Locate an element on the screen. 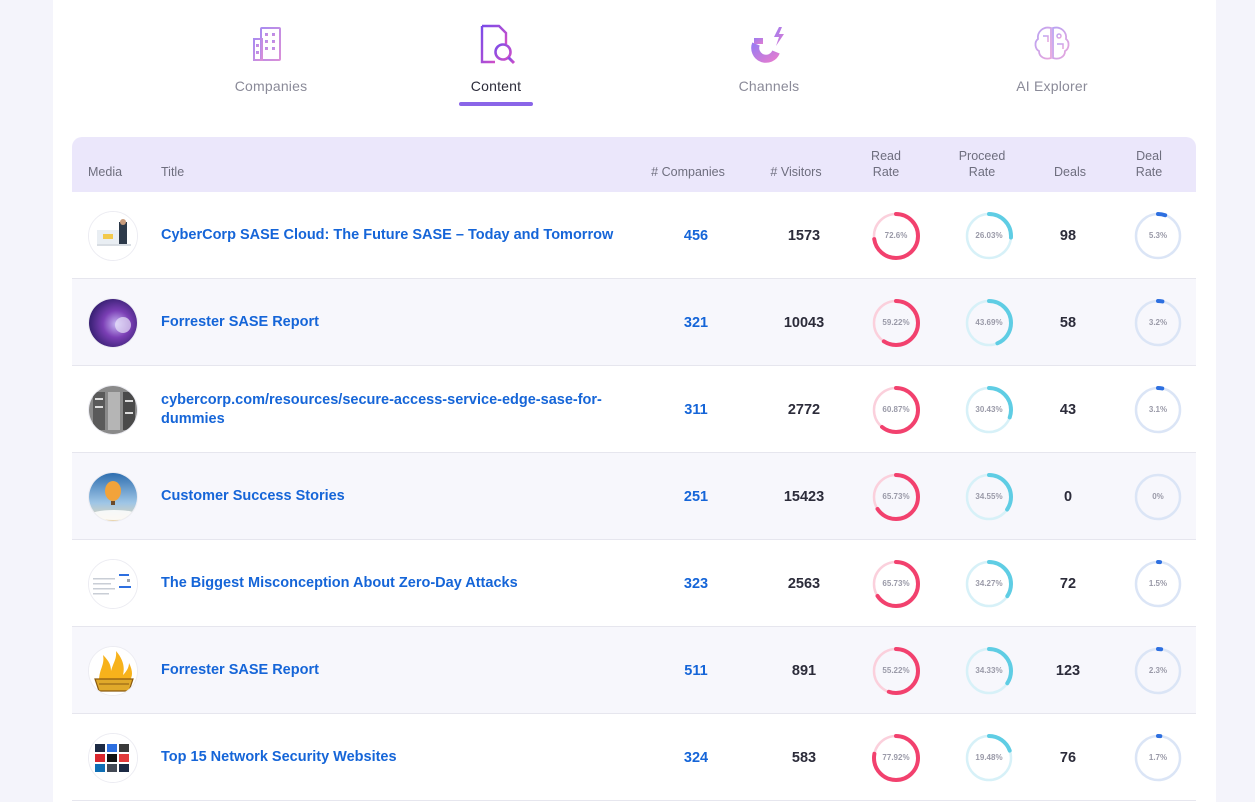 Image resolution: width=1255 pixels, height=802 pixels. proceed-rate-value: 34.27% is located at coordinates (989, 583).